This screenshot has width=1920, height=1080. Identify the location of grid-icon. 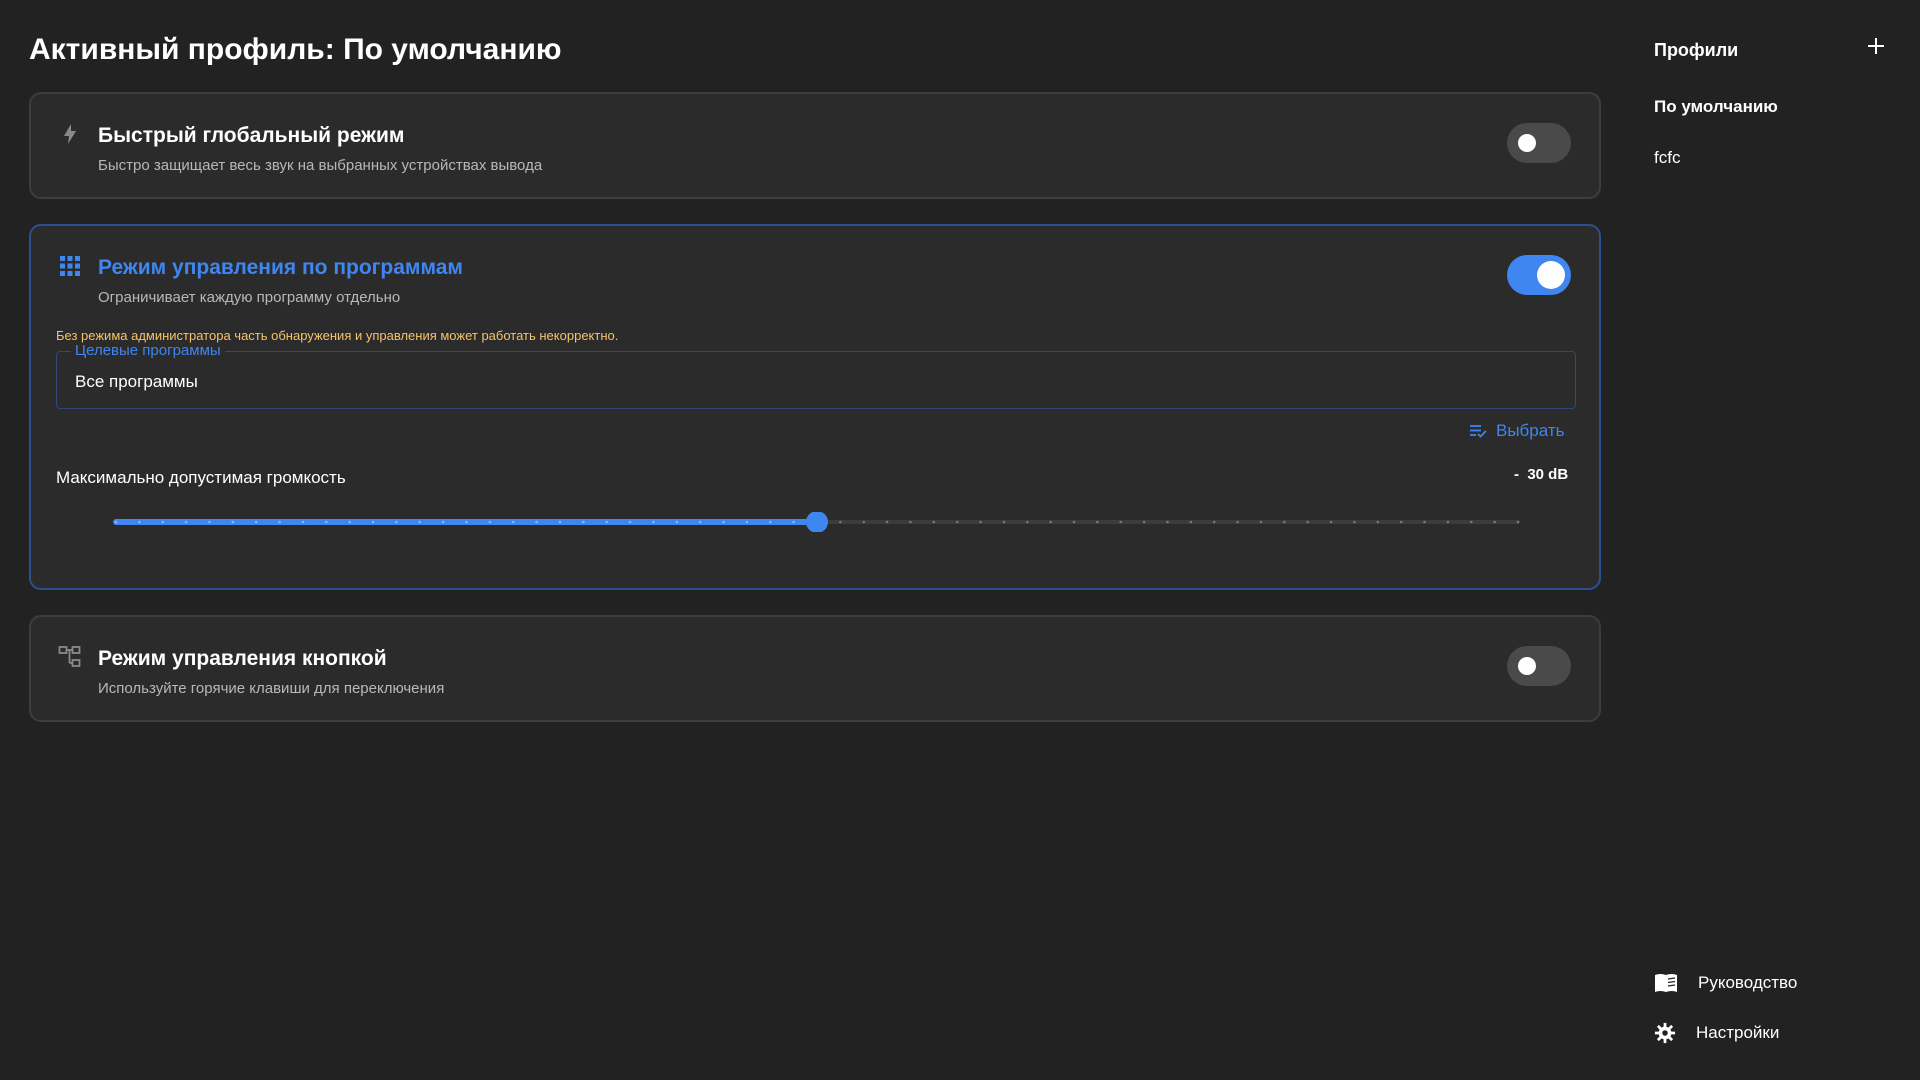
(70, 266).